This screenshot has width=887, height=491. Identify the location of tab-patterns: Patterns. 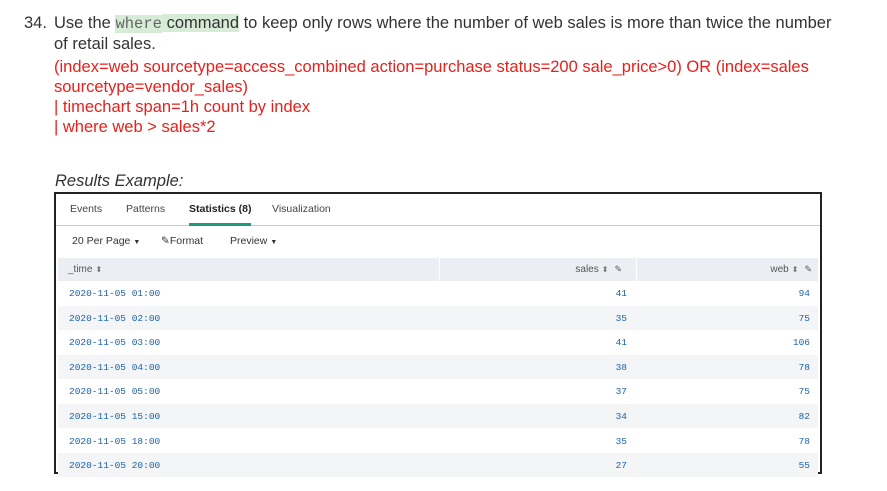
(145, 209).